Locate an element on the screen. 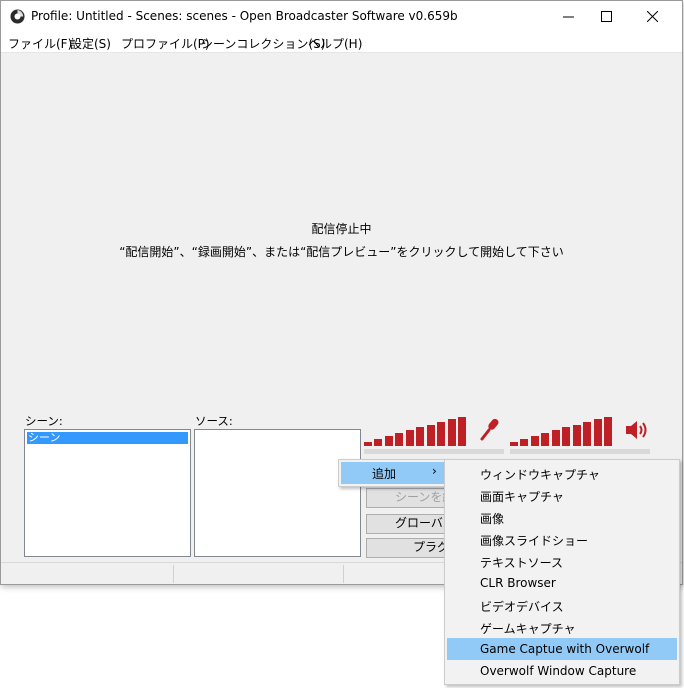 Image resolution: width=684 pixels, height=688 pixels. add-menu-label: 追加 is located at coordinates (384, 474).